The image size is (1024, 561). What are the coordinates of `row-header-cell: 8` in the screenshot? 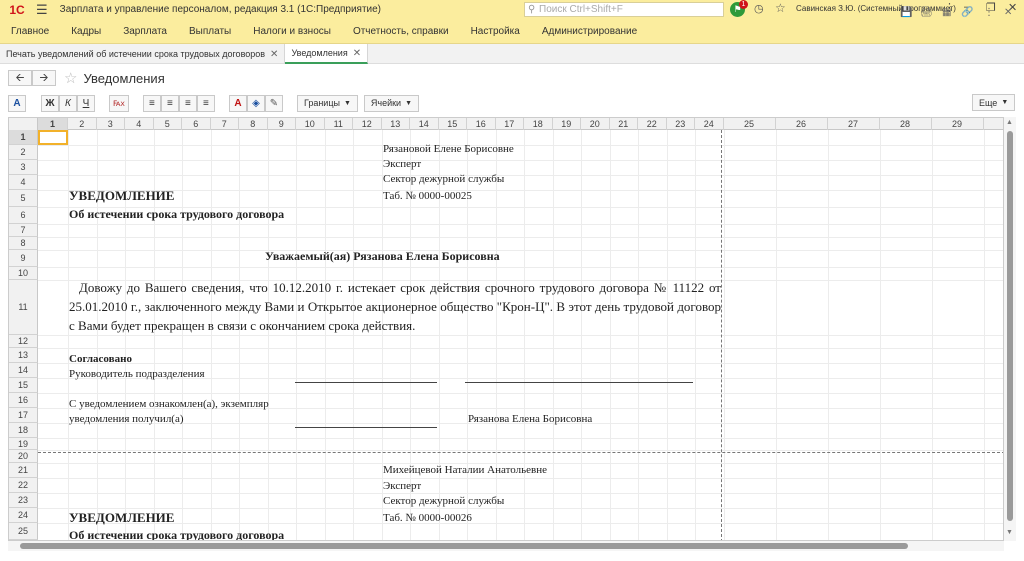 It's located at (23, 243).